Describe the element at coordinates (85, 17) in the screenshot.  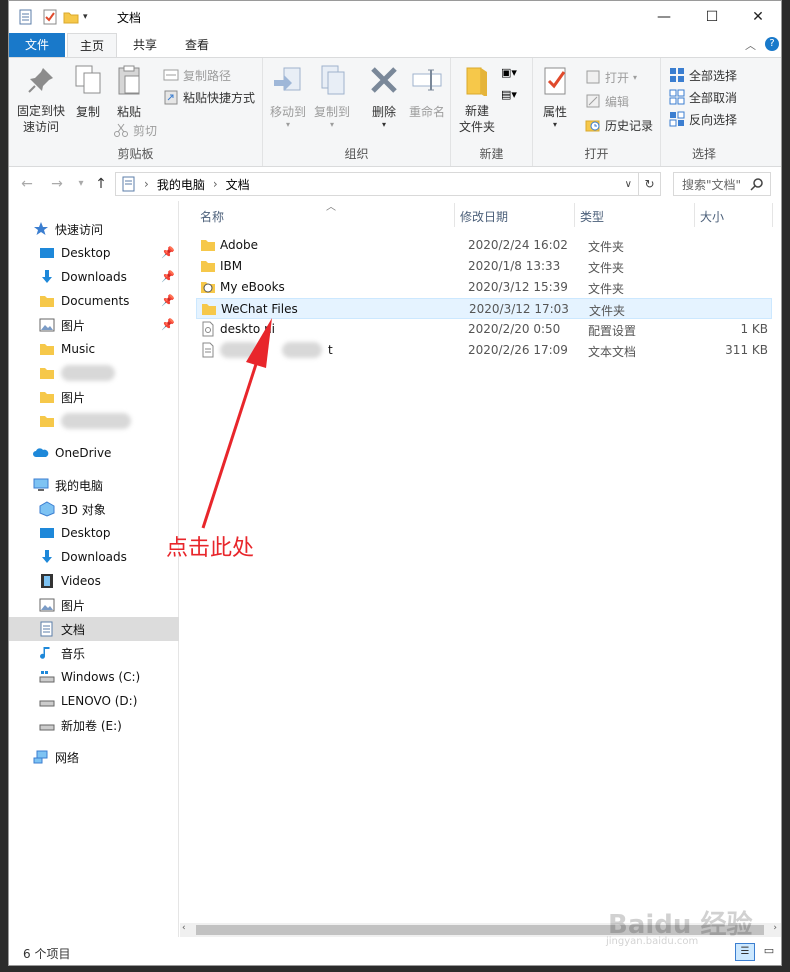
I see `customize-dropdown-icon: ▾` at that location.